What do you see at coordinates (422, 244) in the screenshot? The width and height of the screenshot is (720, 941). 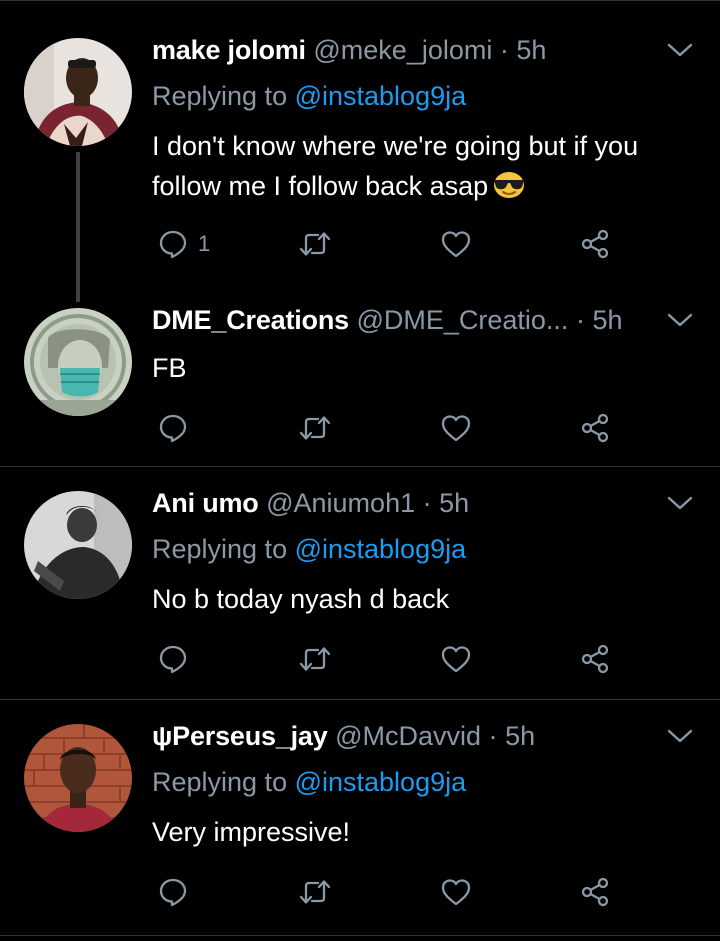 I see `tweet-actions: 1` at bounding box center [422, 244].